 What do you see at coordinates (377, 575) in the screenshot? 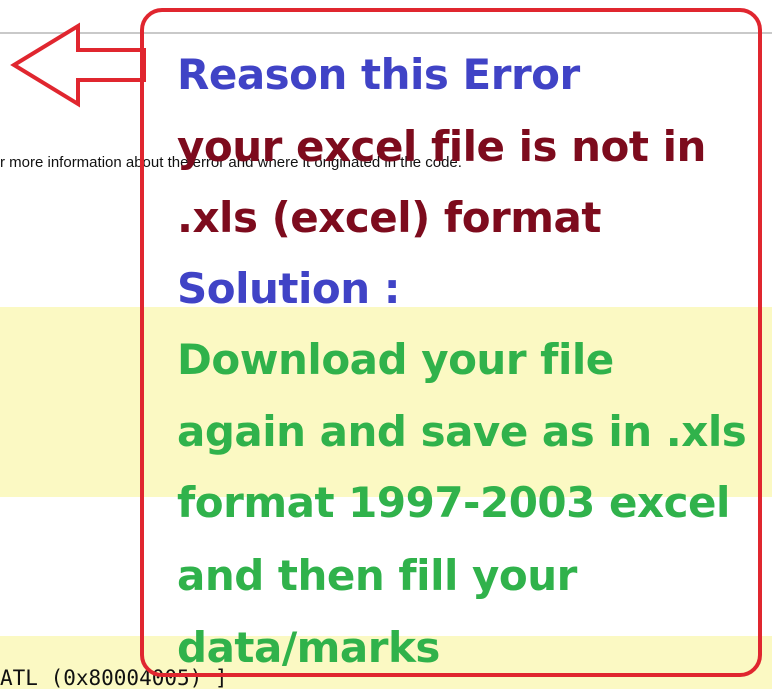
I see `solution-line-4: and then fill your` at bounding box center [377, 575].